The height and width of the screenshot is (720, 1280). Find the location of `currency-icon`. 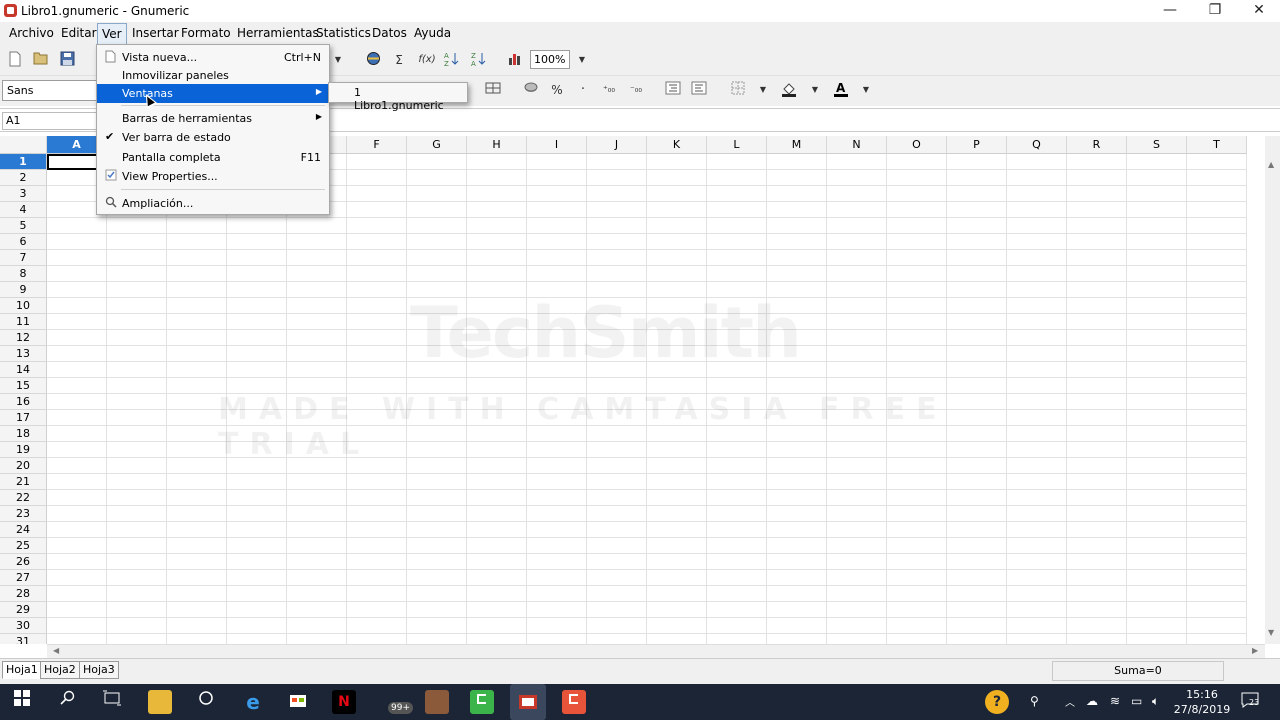

currency-icon is located at coordinates (531, 90).